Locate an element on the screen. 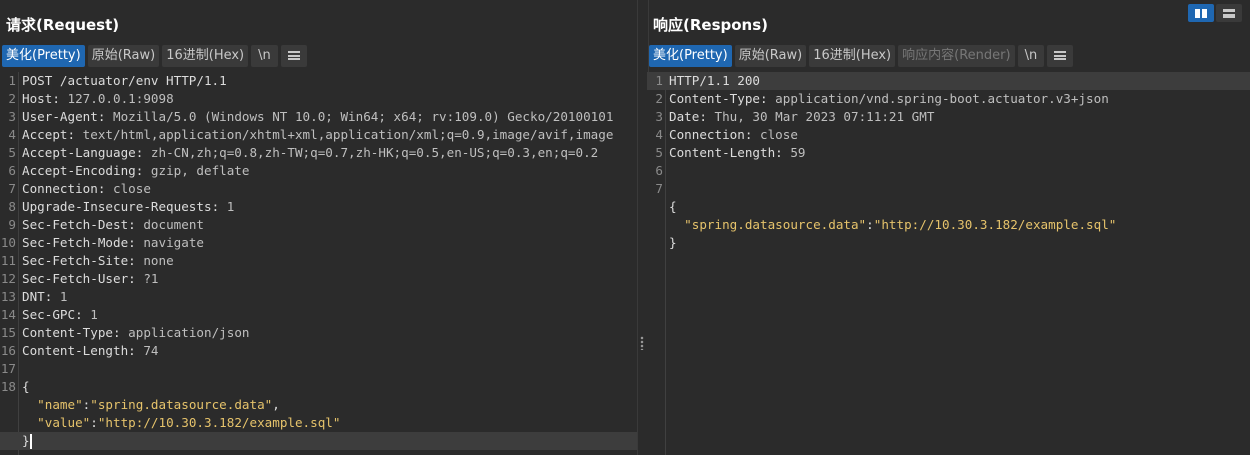 This screenshot has width=1250, height=455. header-value: document is located at coordinates (173, 224).